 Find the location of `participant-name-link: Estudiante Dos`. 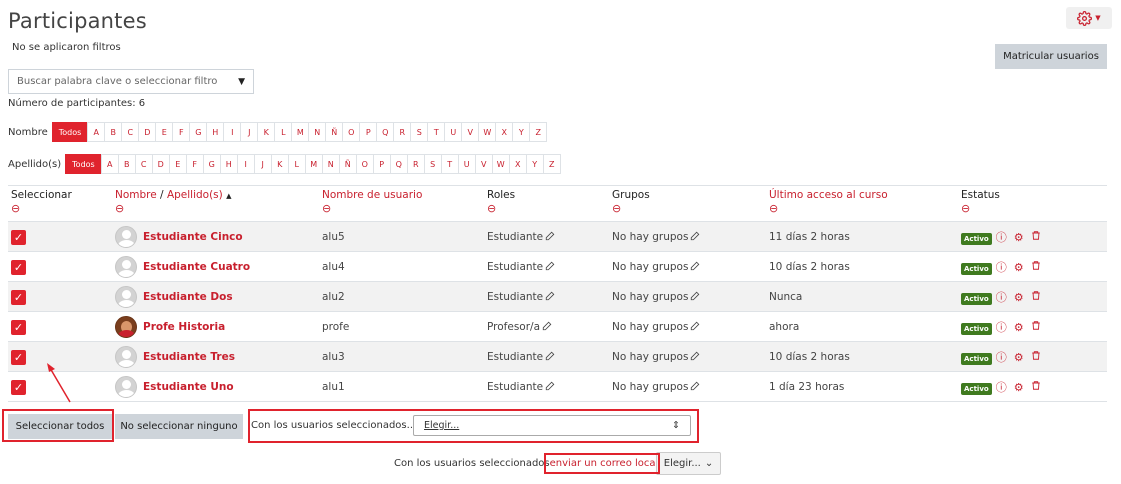

participant-name-link: Estudiante Dos is located at coordinates (188, 297).